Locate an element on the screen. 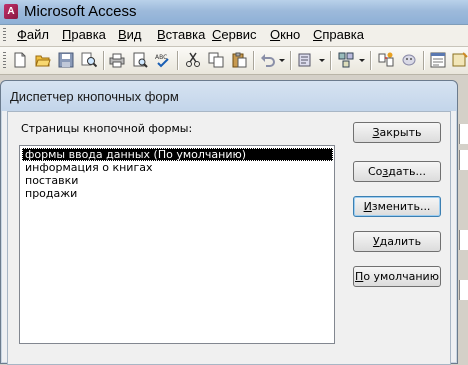 Image resolution: width=468 pixels, height=365 pixels. toolbar-grip is located at coordinates (4, 60).